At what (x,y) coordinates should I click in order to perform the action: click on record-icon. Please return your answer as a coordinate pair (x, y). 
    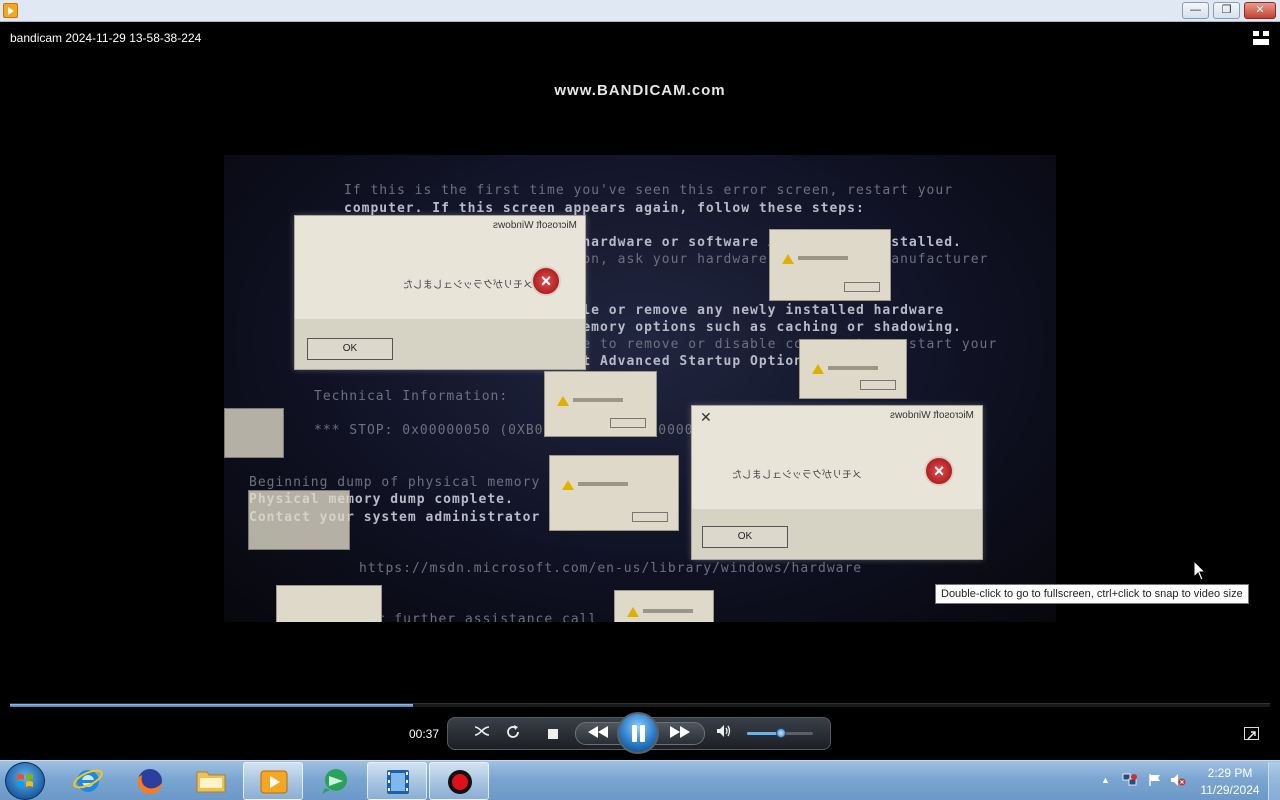
    Looking at the image, I should click on (460, 782).